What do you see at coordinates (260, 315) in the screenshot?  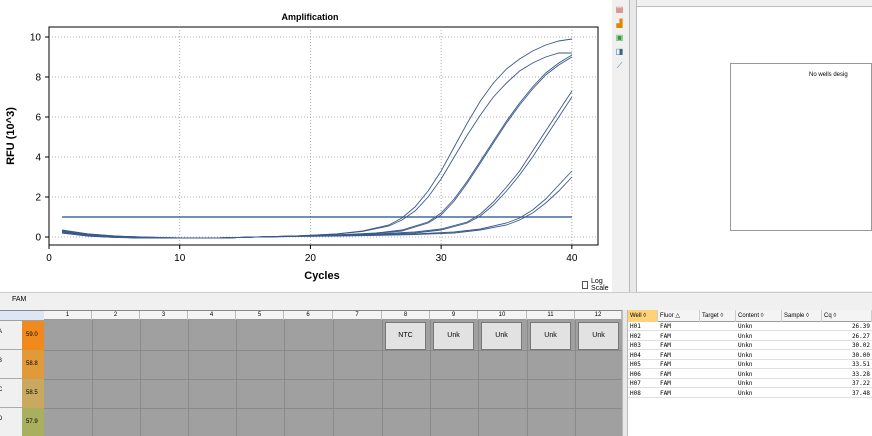 I see `plate-column-header-5: 5` at bounding box center [260, 315].